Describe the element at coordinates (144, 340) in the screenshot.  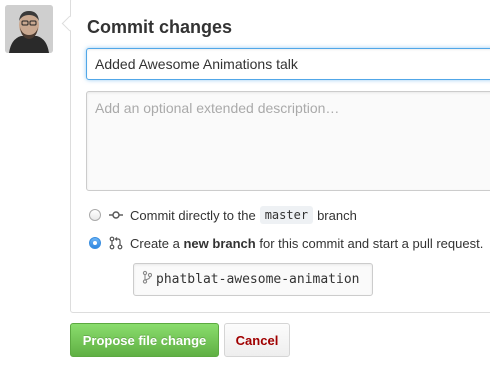
I see `propose-file-change-button: Propose file change` at that location.